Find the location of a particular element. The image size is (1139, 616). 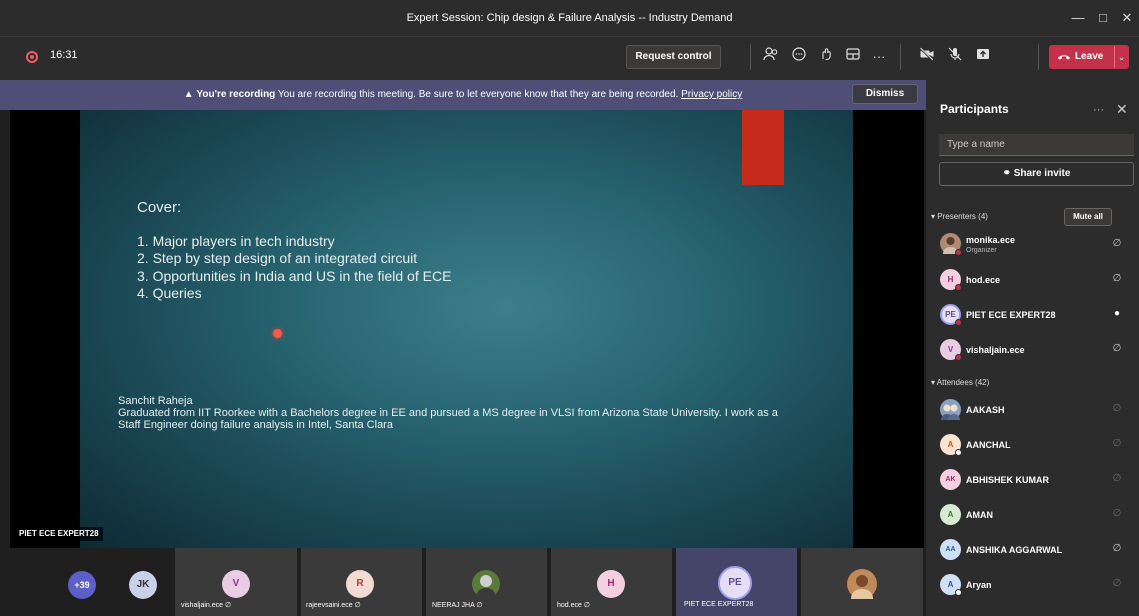

avatar: A is located at coordinates (950, 514).